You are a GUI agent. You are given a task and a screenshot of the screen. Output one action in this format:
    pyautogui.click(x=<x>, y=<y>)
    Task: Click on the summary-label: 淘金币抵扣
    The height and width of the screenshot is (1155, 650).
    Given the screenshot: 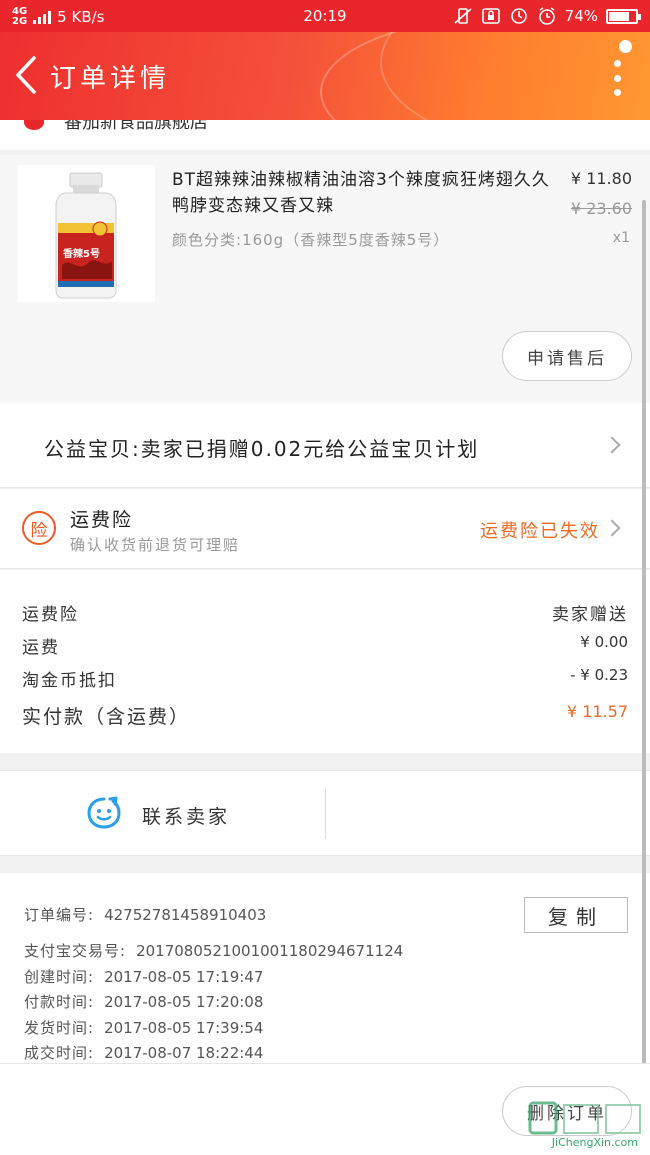 What is the action you would take?
    pyautogui.click(x=69, y=681)
    